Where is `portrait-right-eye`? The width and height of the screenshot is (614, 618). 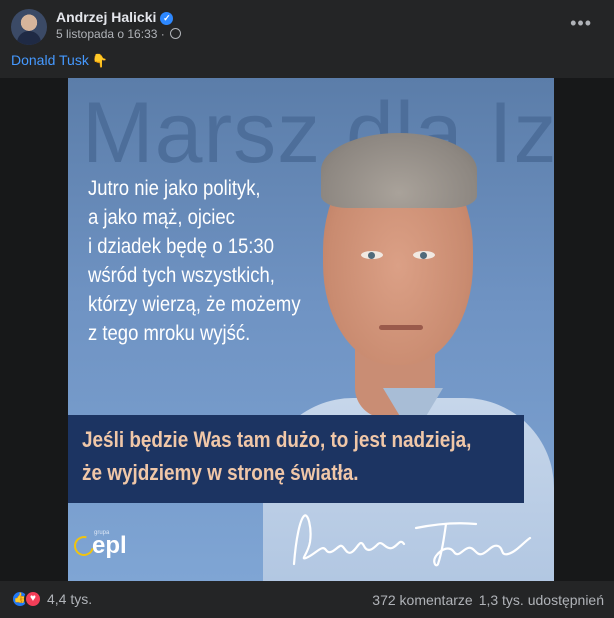 portrait-right-eye is located at coordinates (424, 255).